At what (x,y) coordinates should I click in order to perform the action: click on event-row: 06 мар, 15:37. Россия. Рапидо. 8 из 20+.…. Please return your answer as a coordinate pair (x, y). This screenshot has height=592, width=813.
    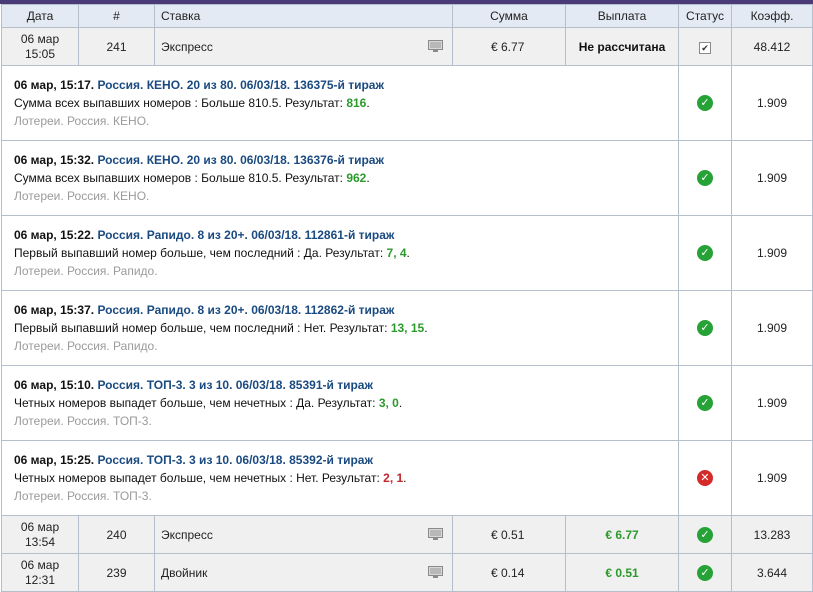
    Looking at the image, I should click on (407, 328).